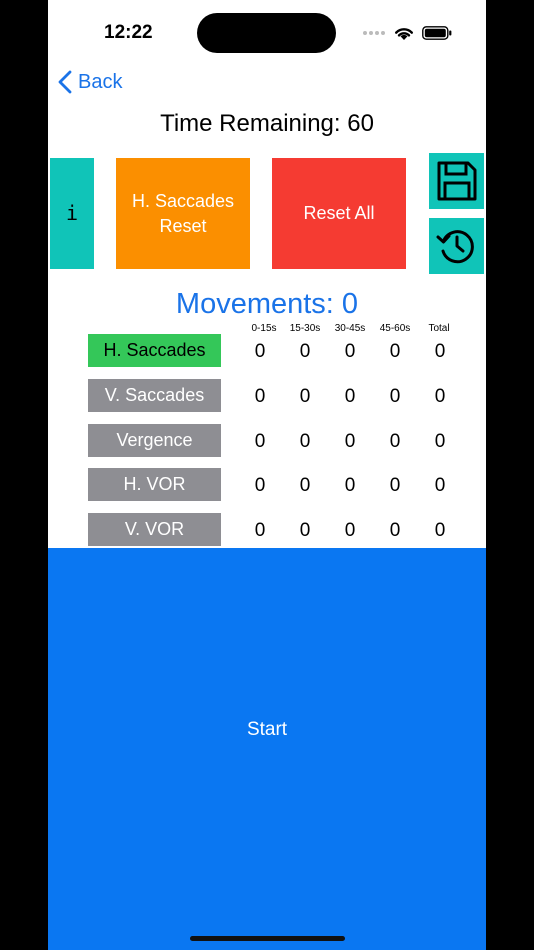 This screenshot has width=534, height=950. I want to click on cell-v-saccades-45-60s: 0, so click(395, 396).